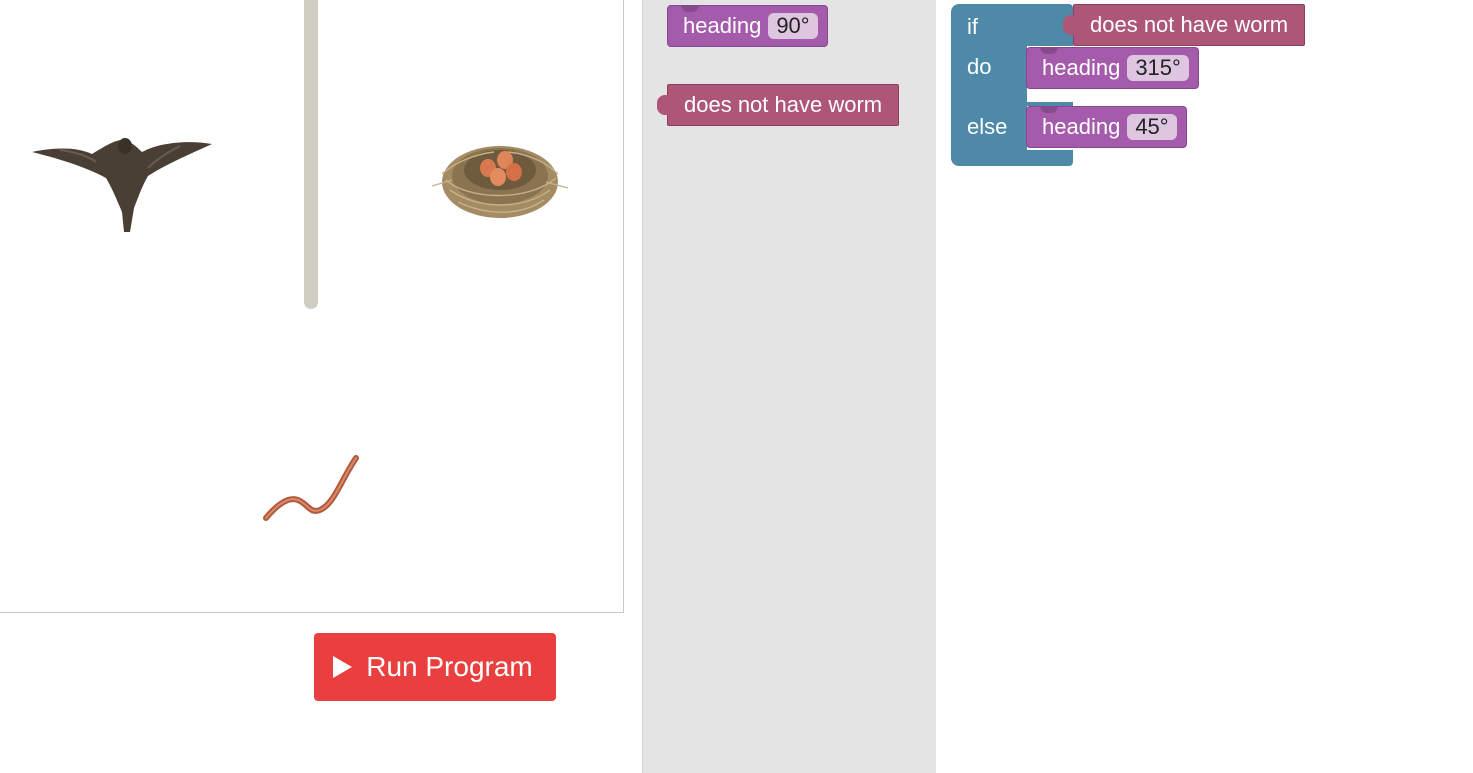  Describe the element at coordinates (1152, 127) in the screenshot. I see `heading-value-field: 45°` at that location.